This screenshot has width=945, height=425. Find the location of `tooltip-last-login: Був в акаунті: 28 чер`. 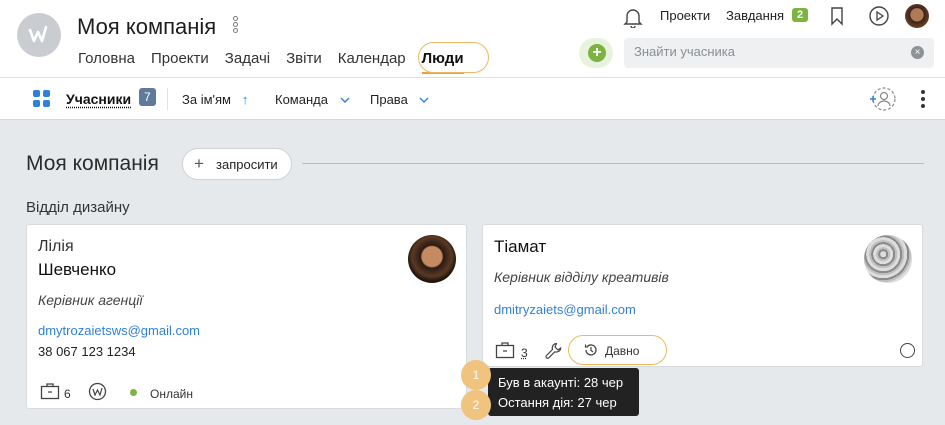

tooltip-last-login: Був в акаунті: 28 чер is located at coordinates (561, 382).